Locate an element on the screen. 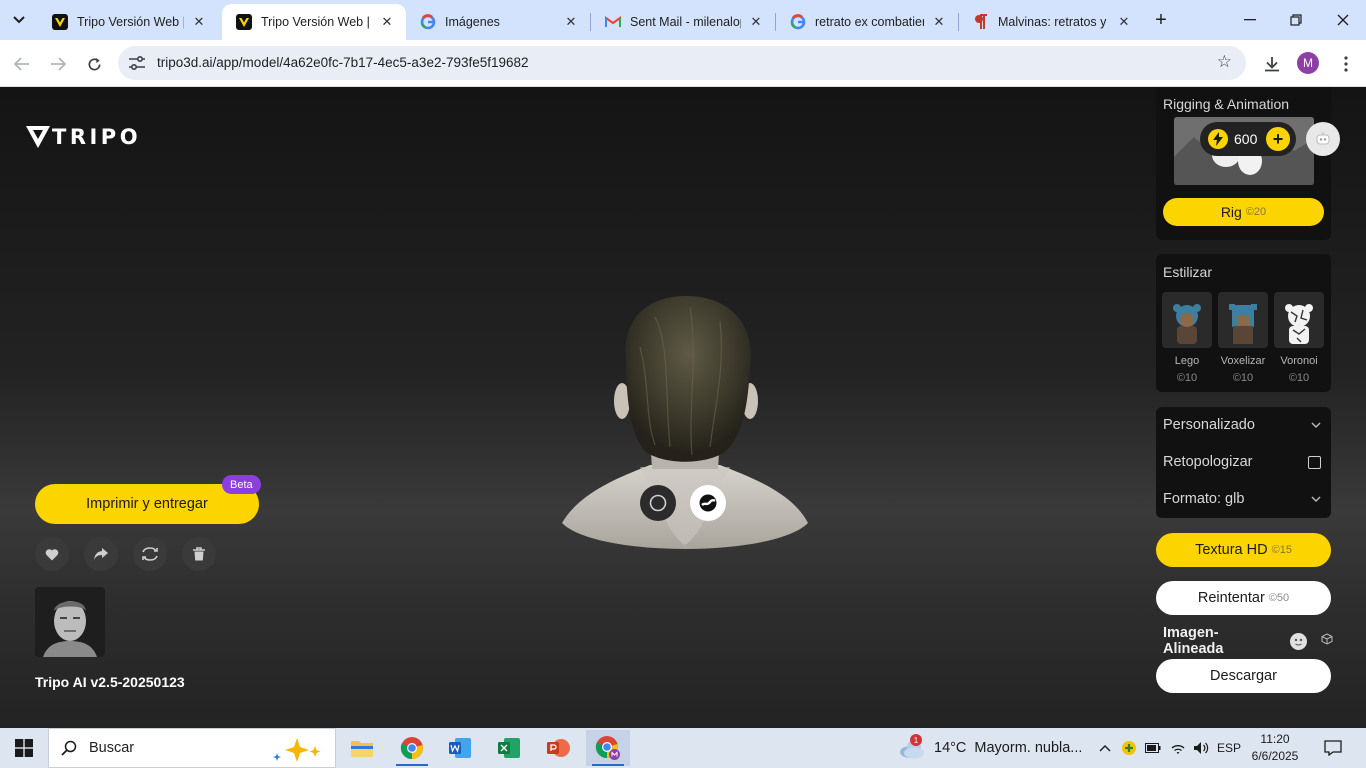 This screenshot has width=1366, height=768. battery-icon is located at coordinates (1153, 748).